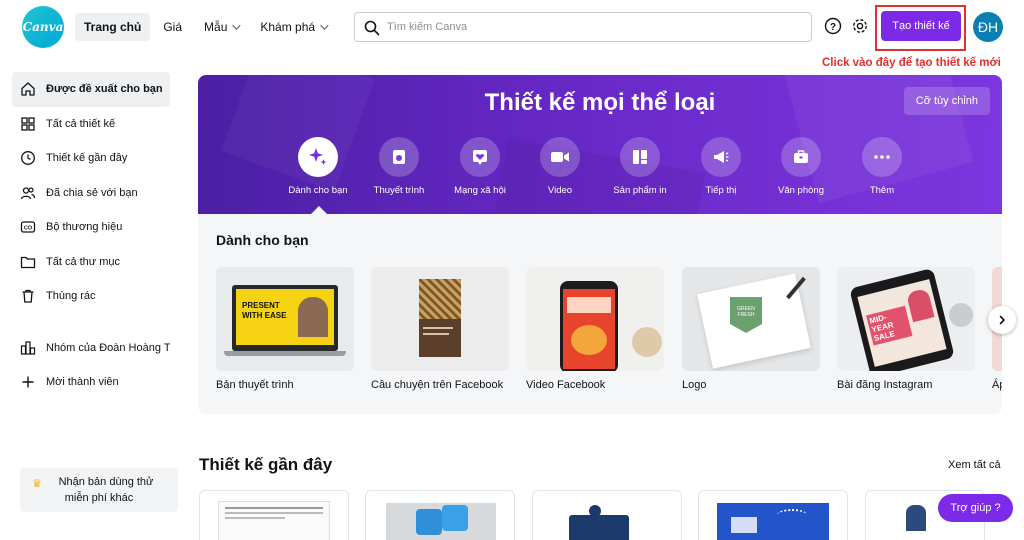  What do you see at coordinates (974, 465) in the screenshot?
I see `see-all-link: Xem tất cả` at bounding box center [974, 465].